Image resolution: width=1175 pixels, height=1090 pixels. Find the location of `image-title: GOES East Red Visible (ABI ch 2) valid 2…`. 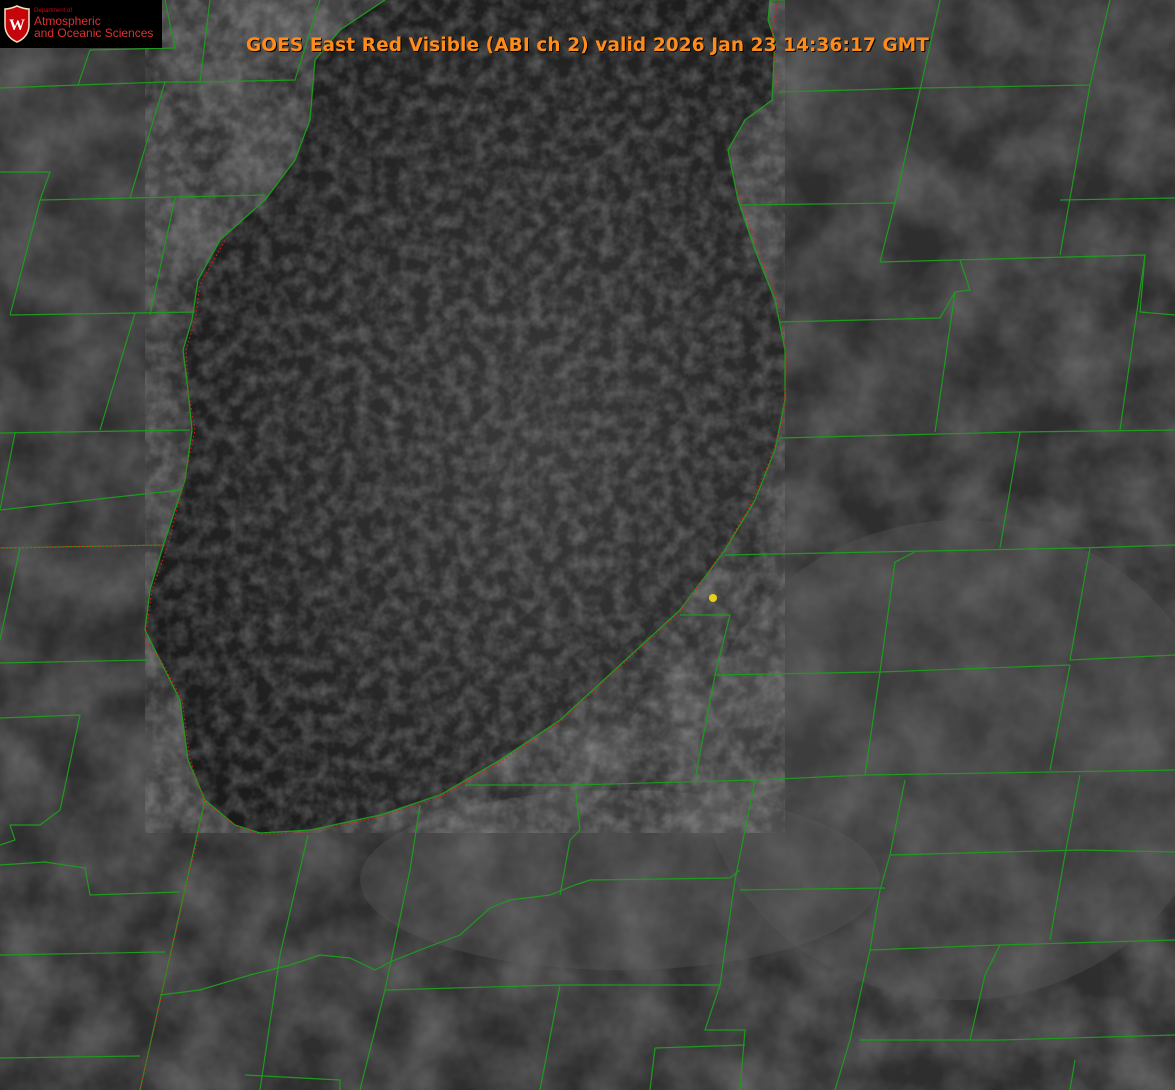

image-title: GOES East Red Visible (ABI ch 2) valid 2… is located at coordinates (587, 45).